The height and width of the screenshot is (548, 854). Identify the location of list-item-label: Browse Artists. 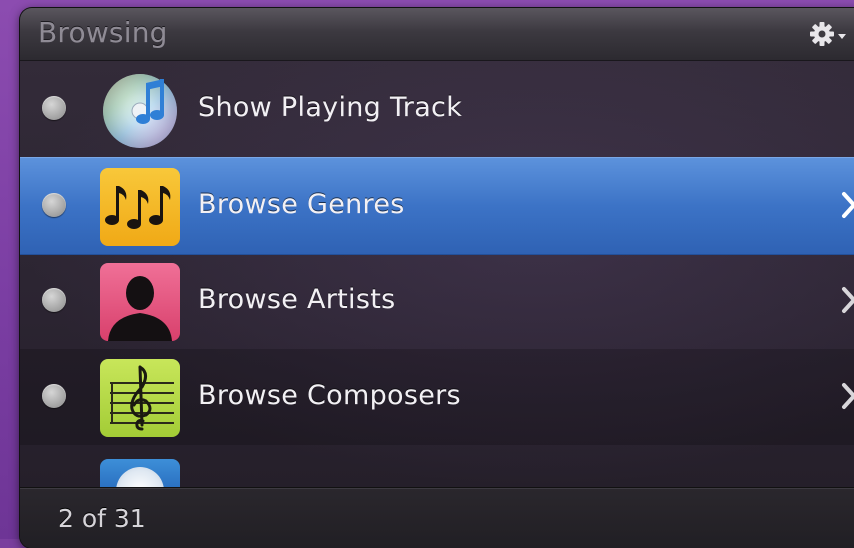
(297, 299).